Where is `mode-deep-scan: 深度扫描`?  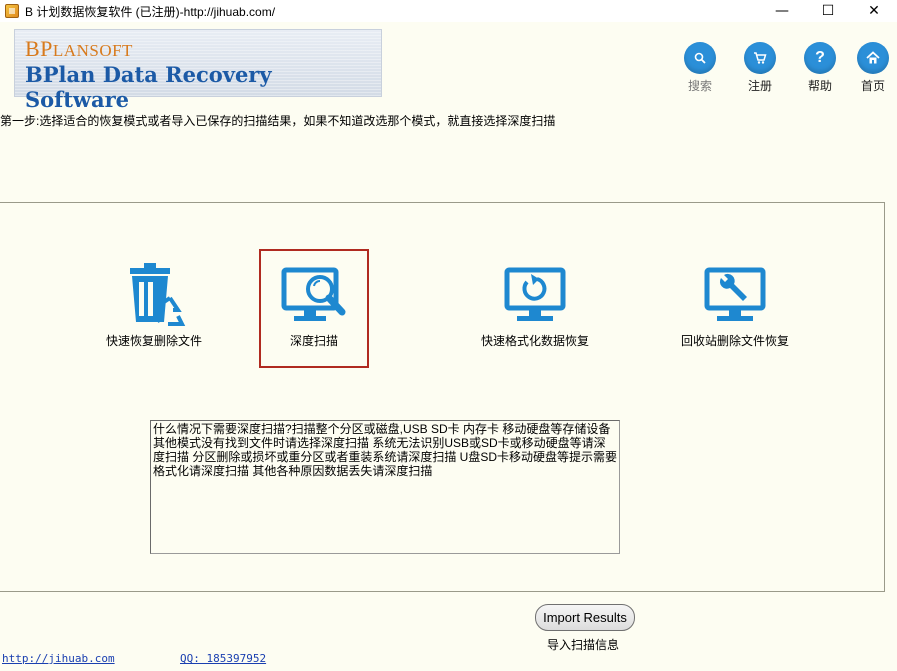 mode-deep-scan: 深度扫描 is located at coordinates (314, 305).